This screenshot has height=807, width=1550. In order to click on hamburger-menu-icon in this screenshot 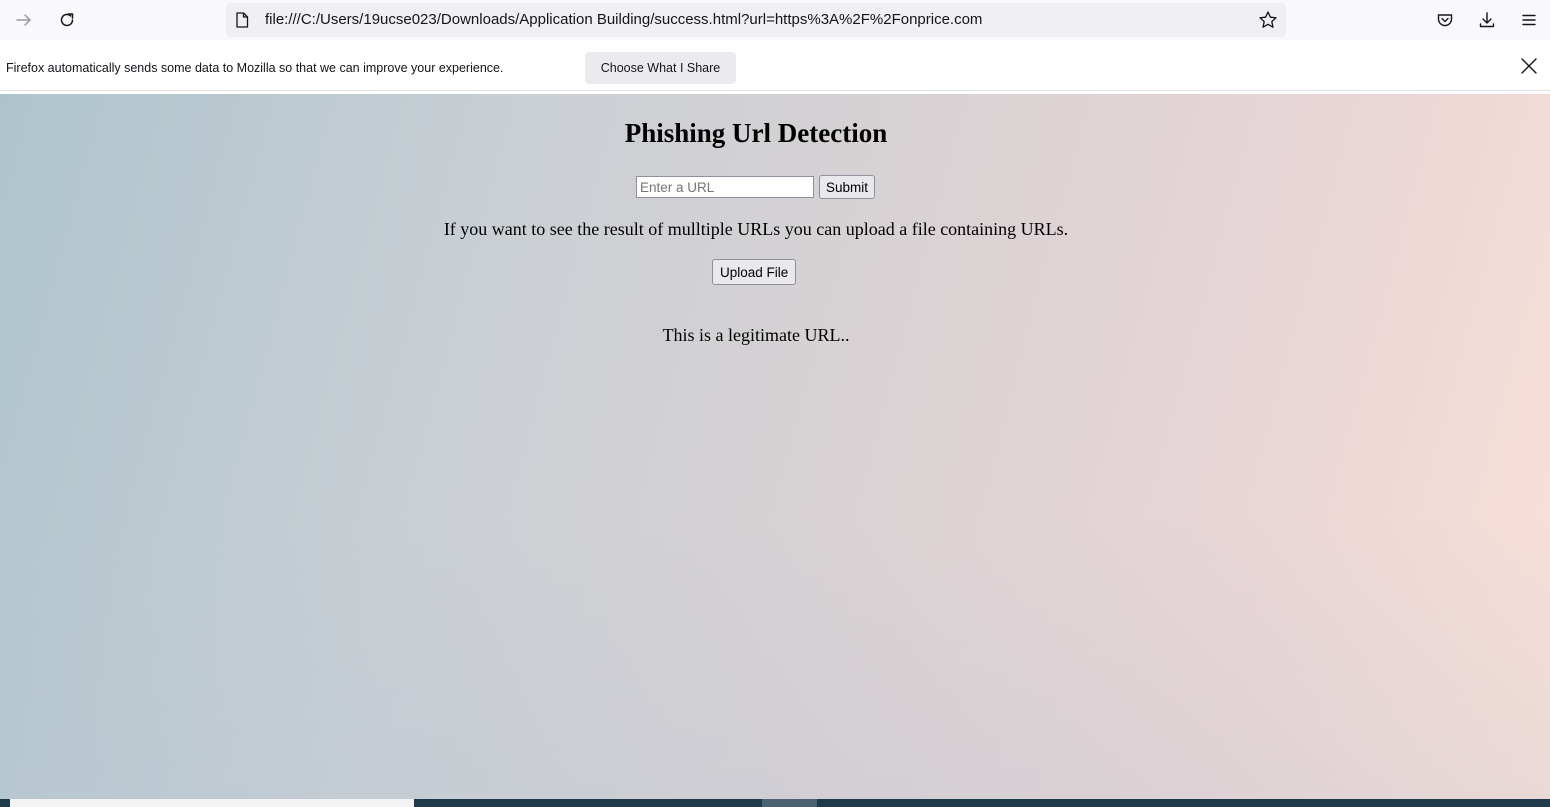, I will do `click(1529, 20)`.